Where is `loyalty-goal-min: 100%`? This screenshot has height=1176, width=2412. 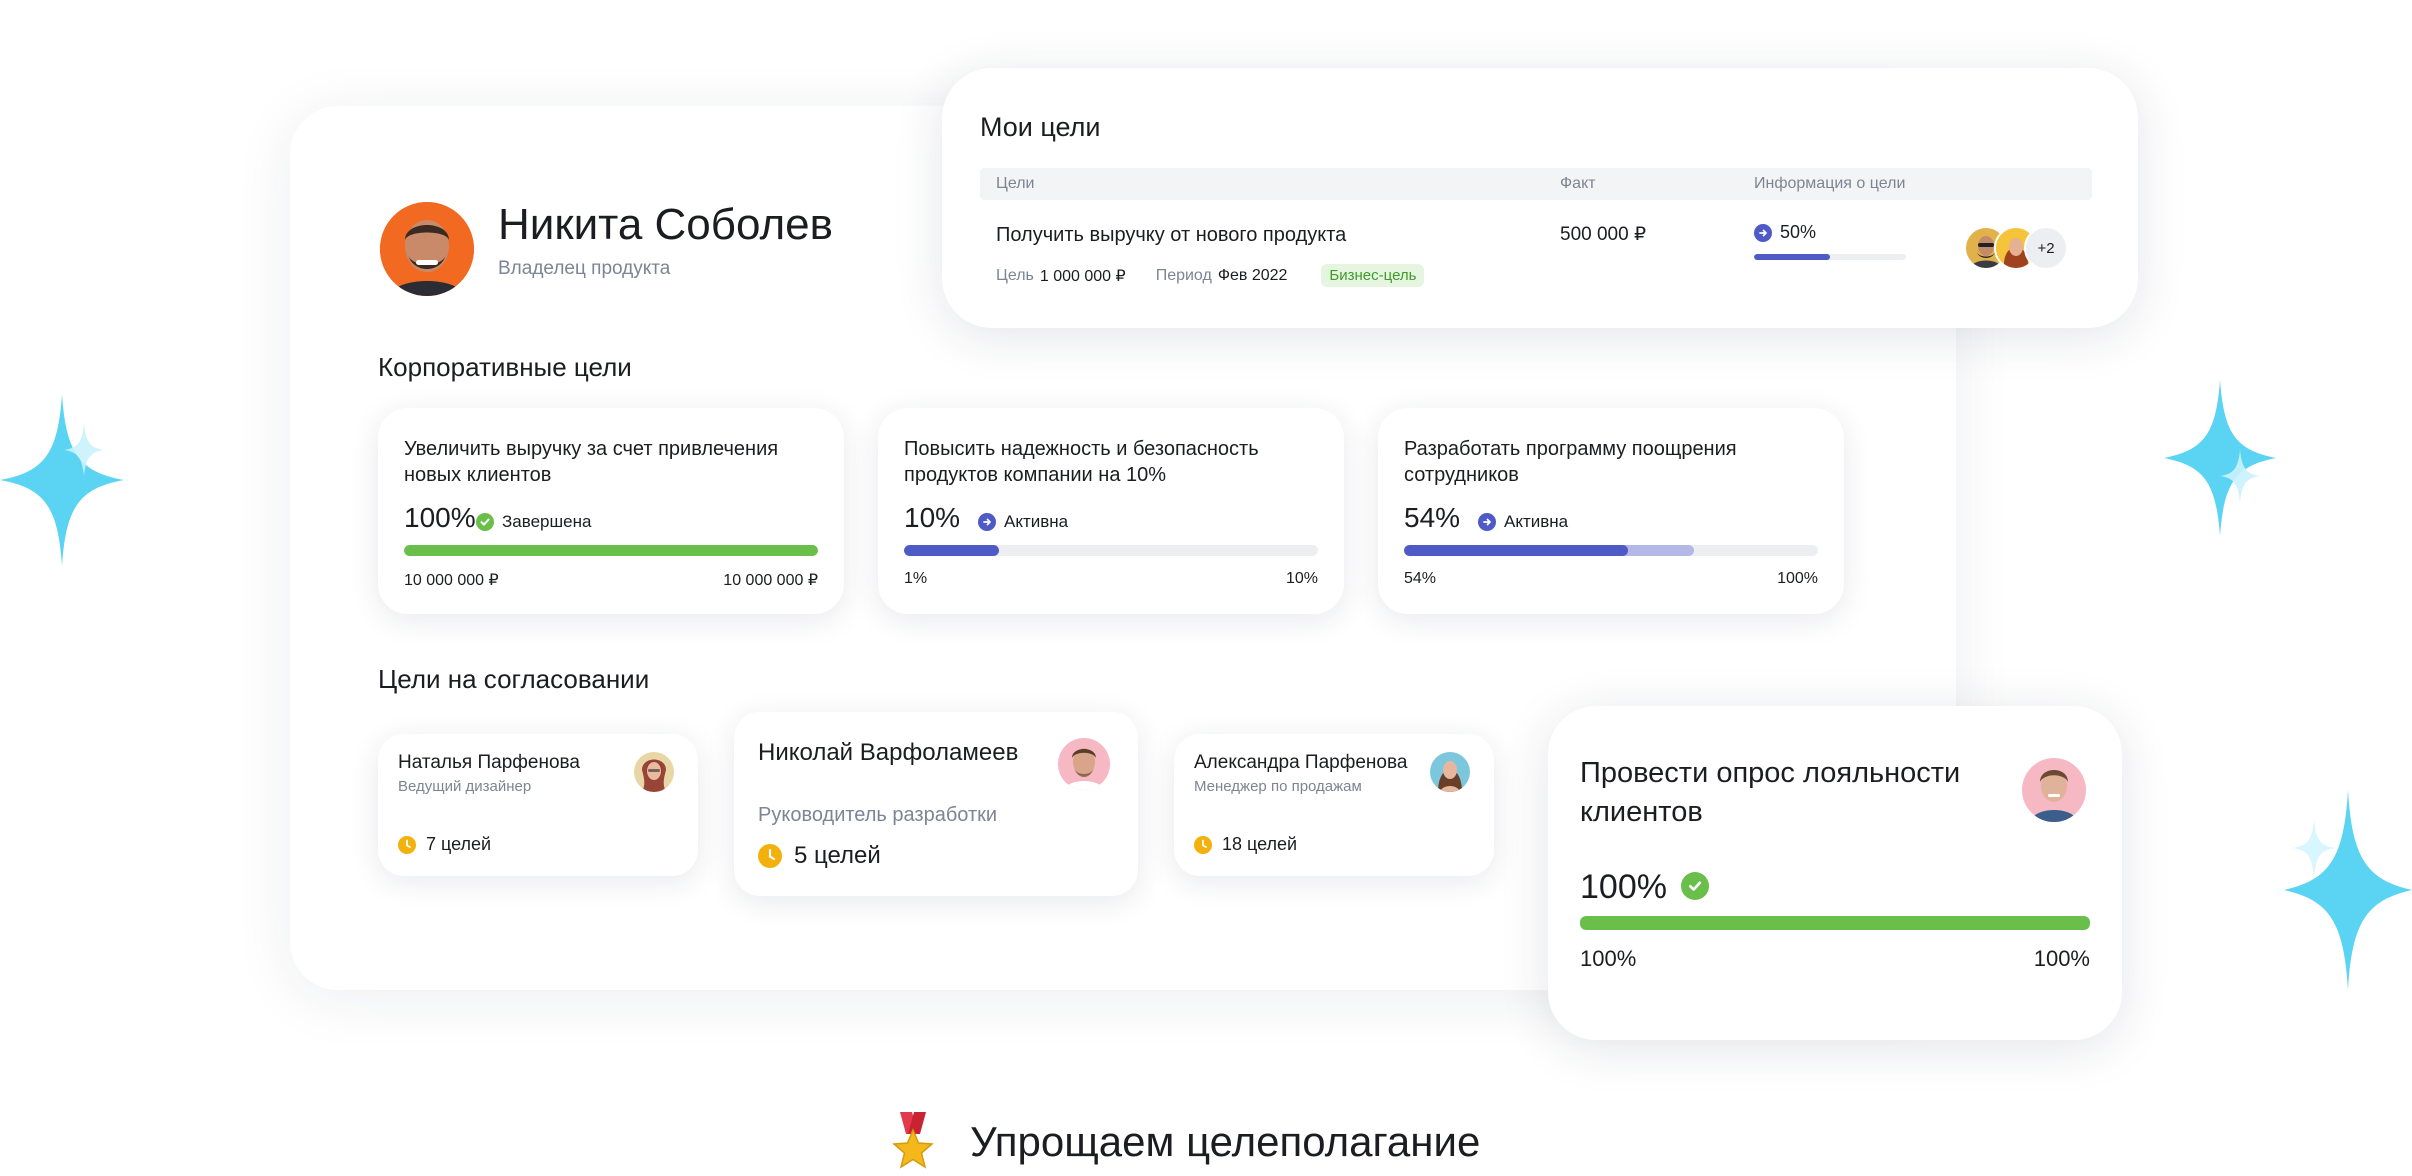
loyalty-goal-min: 100% is located at coordinates (1608, 958).